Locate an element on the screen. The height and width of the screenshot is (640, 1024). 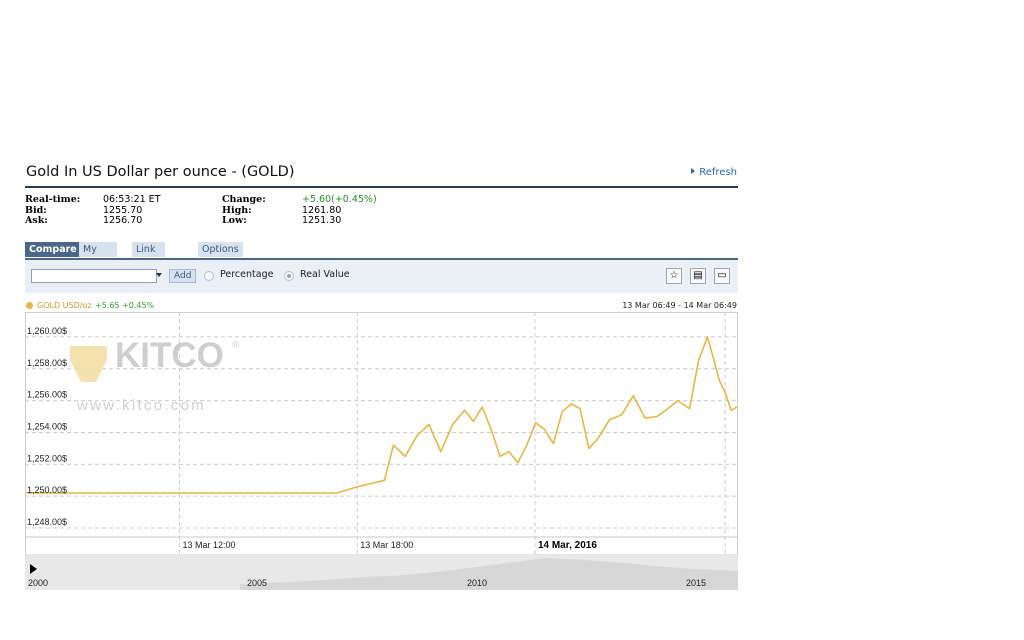
y-tick-label: 1,258.00$ is located at coordinates (47, 363).